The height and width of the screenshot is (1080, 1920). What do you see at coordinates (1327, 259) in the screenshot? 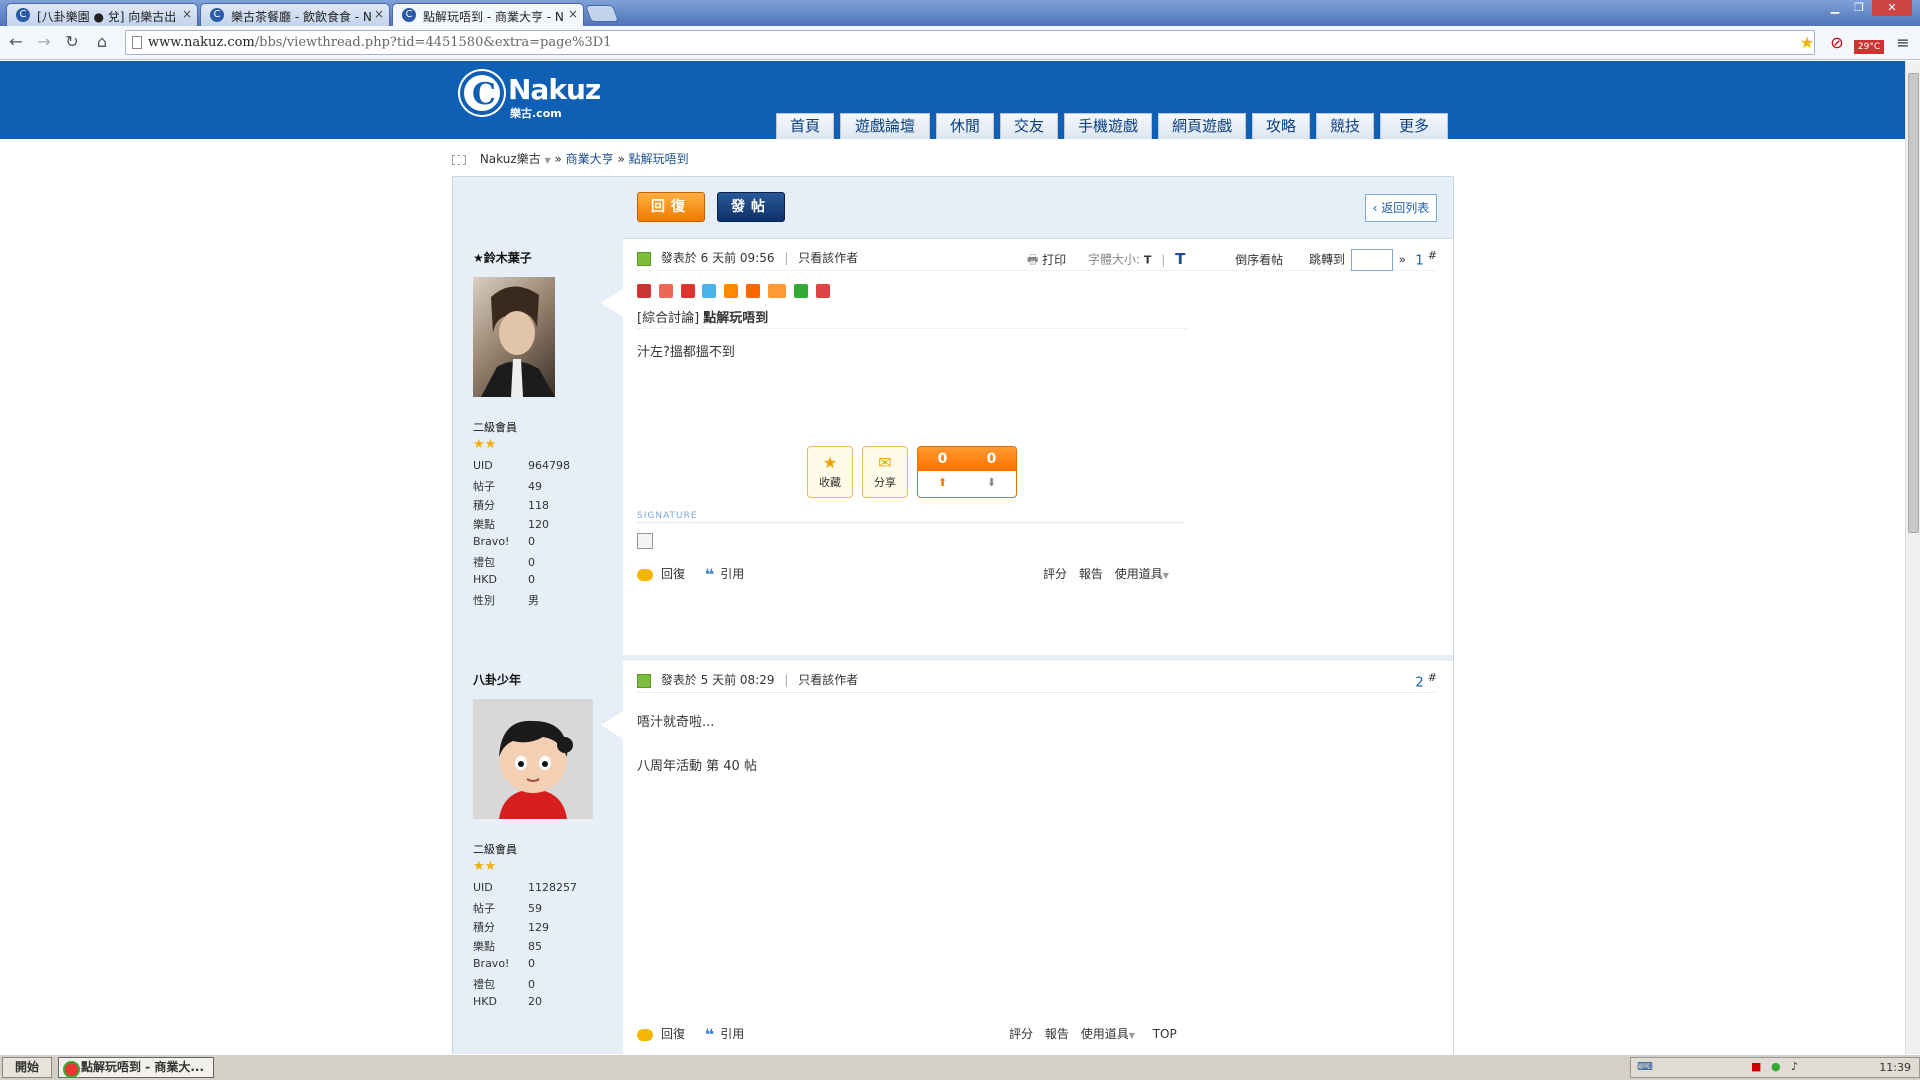
I see `goto-label: 跳轉到` at bounding box center [1327, 259].